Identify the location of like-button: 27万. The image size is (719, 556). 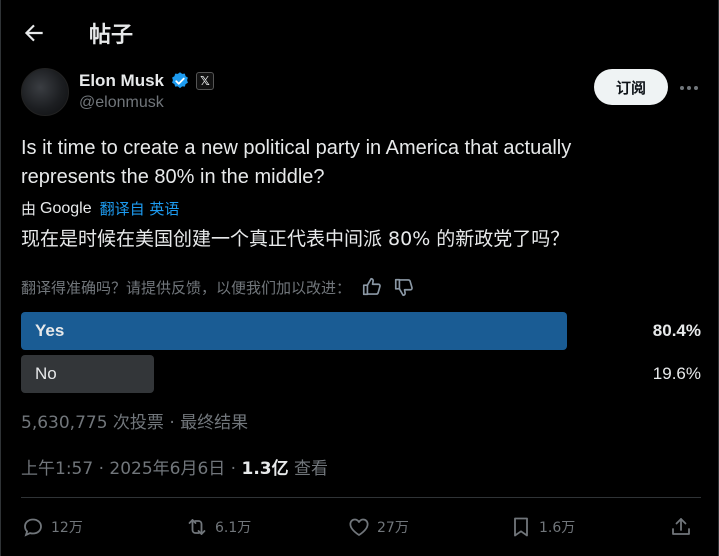
(378, 527).